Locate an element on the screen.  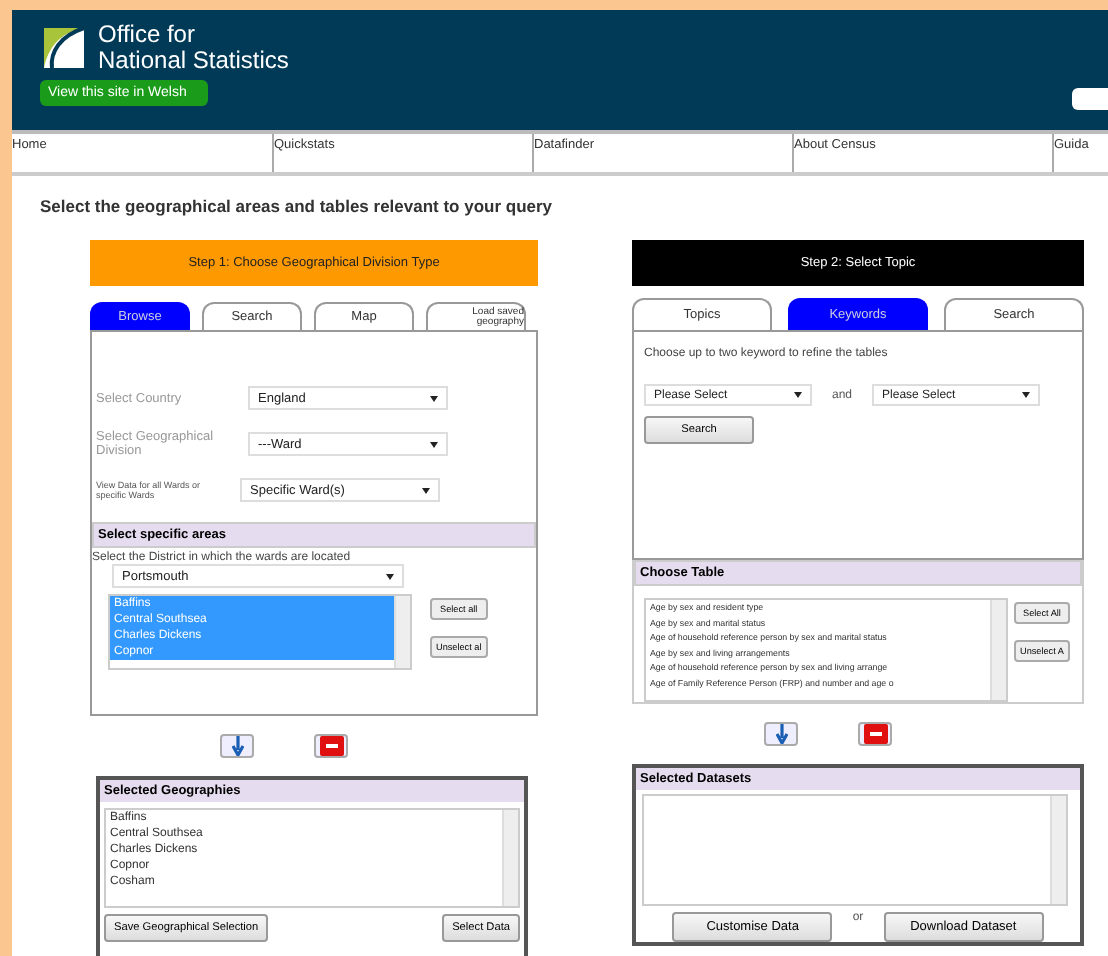
search-field is located at coordinates (1090, 99).